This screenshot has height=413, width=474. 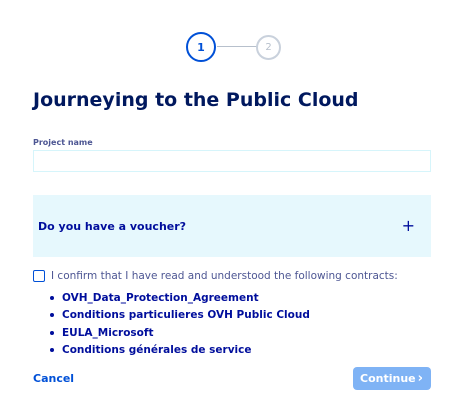 I want to click on list-item: Conditions générales de service, so click(x=180, y=351).